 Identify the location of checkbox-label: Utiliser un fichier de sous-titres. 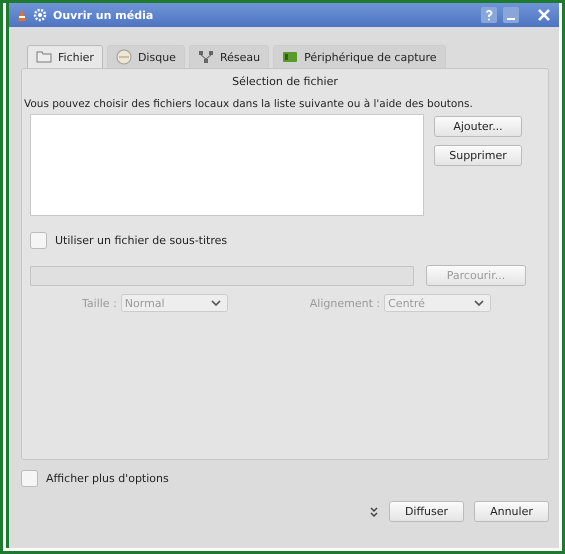
(141, 240).